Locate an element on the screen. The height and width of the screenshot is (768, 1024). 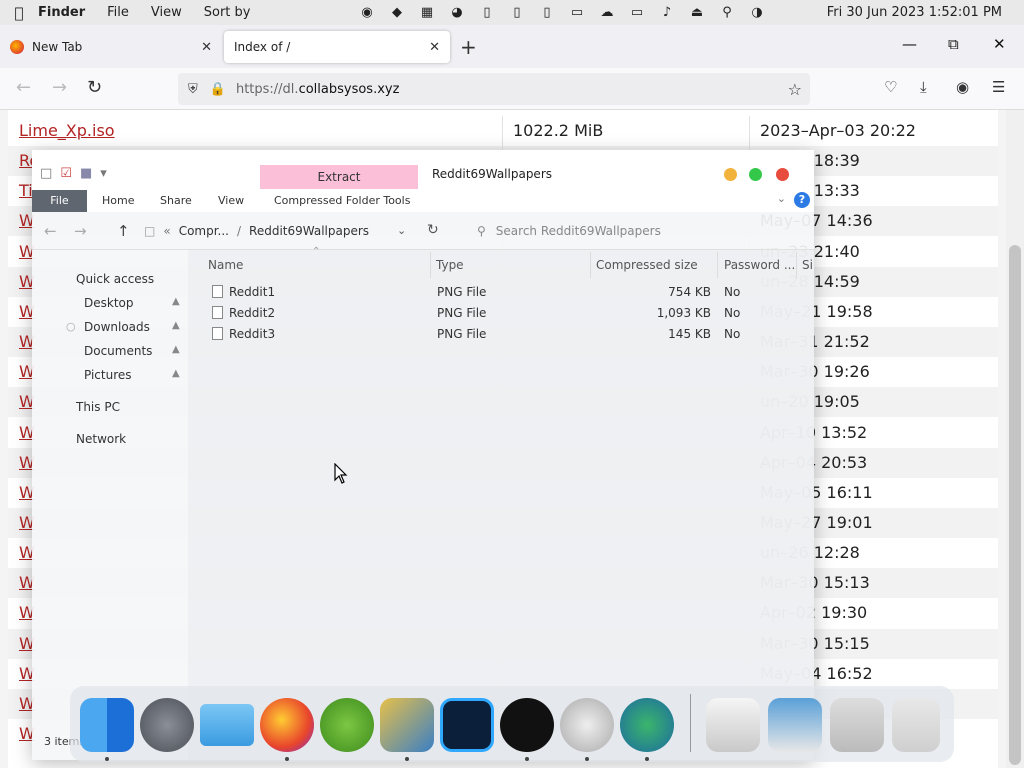
menu-sort-by: Sort by is located at coordinates (227, 12).